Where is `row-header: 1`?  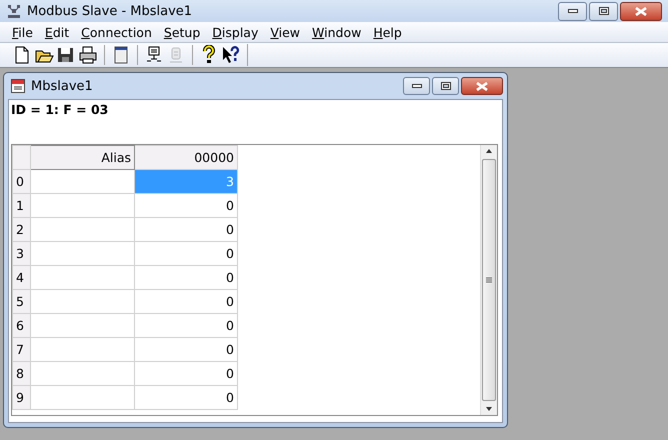 row-header: 1 is located at coordinates (21, 206).